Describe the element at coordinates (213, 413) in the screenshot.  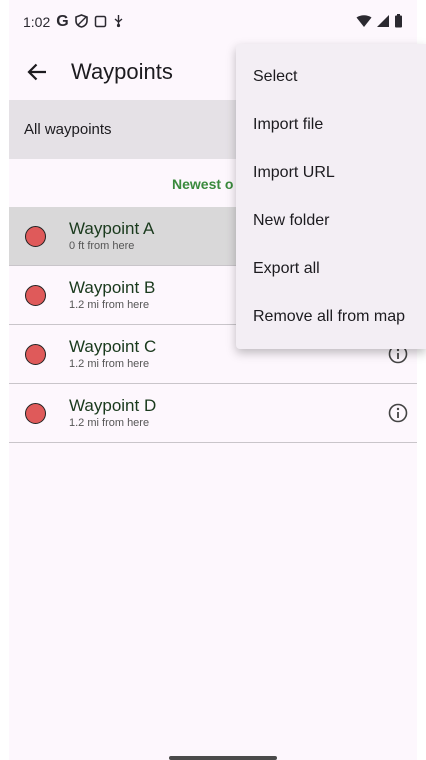
I see `list-item: Waypoint D 1.2 mi from here` at that location.